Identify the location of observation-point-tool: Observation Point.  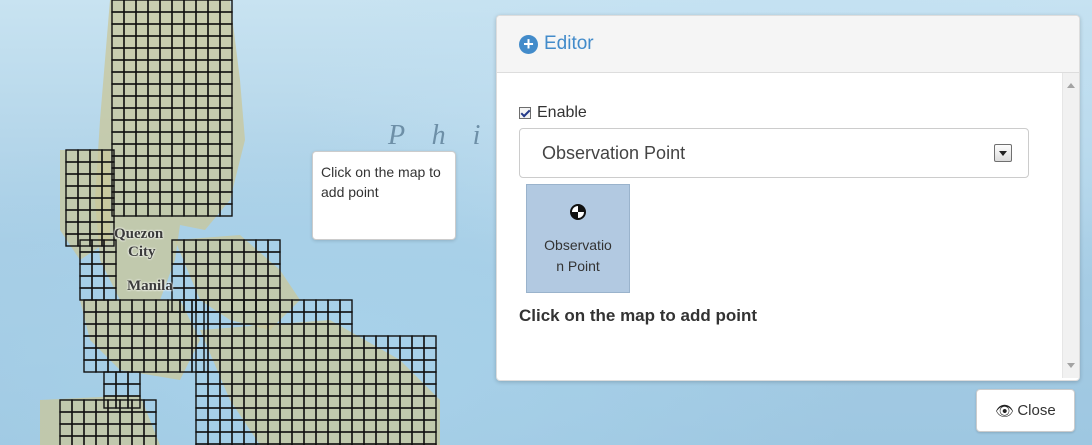
(578, 238).